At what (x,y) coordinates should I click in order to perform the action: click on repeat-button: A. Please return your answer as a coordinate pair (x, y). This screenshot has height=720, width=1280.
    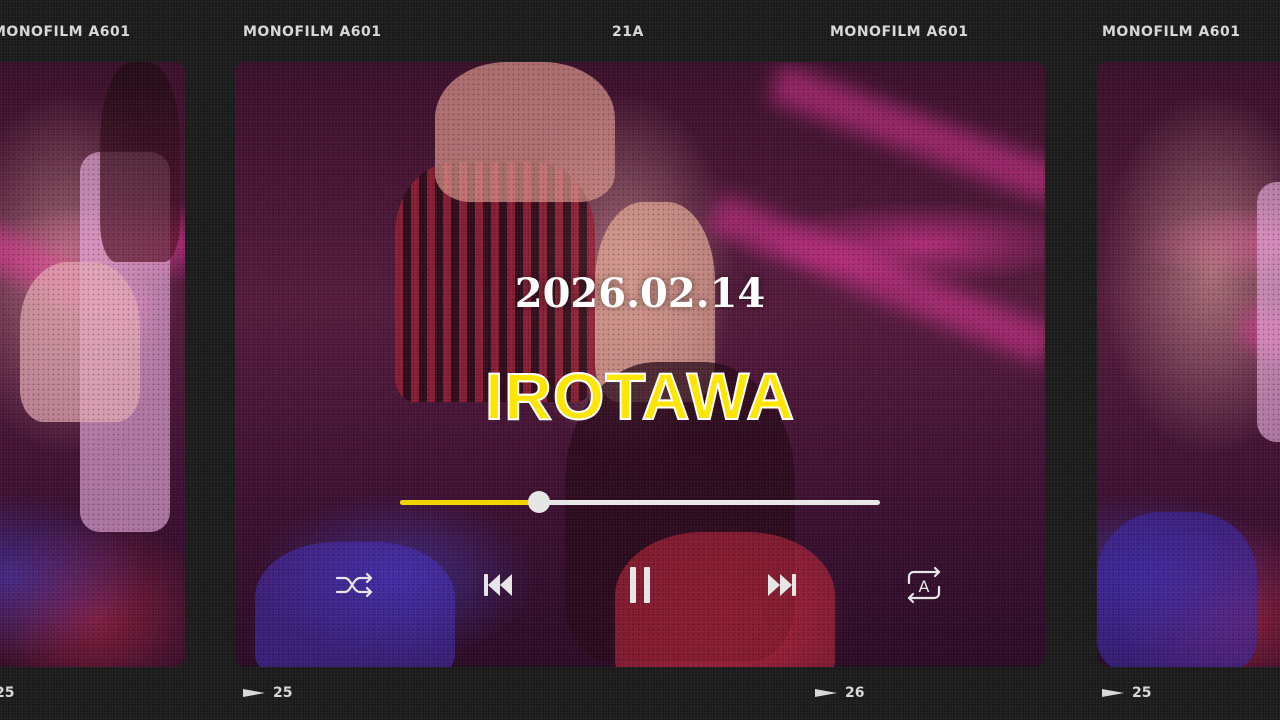
    Looking at the image, I should click on (924, 585).